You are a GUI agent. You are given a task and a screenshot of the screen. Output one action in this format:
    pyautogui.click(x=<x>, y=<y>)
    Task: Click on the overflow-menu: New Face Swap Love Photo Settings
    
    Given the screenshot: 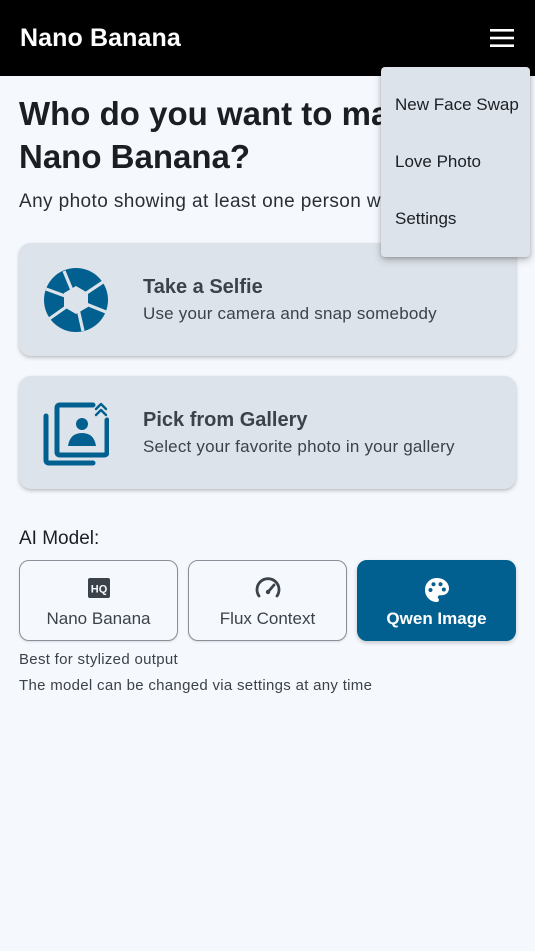 What is the action you would take?
    pyautogui.click(x=455, y=162)
    